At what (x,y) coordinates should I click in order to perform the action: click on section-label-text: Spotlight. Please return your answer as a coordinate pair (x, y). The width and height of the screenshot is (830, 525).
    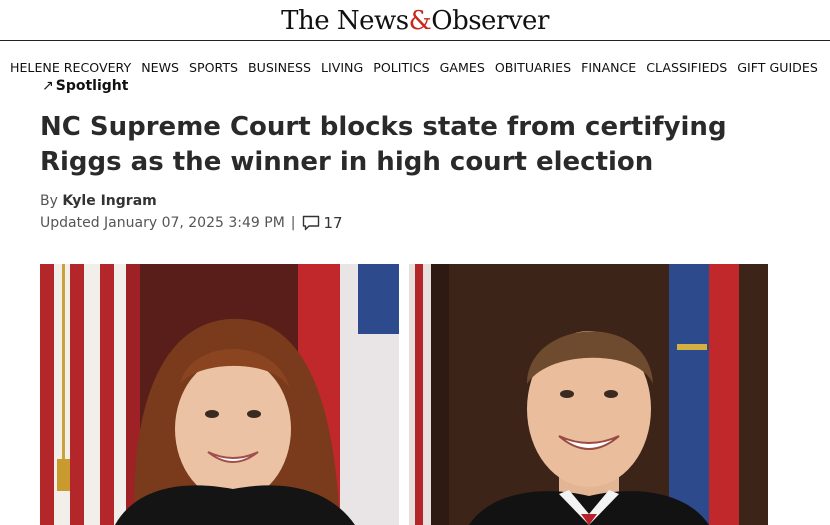
    Looking at the image, I should click on (92, 86).